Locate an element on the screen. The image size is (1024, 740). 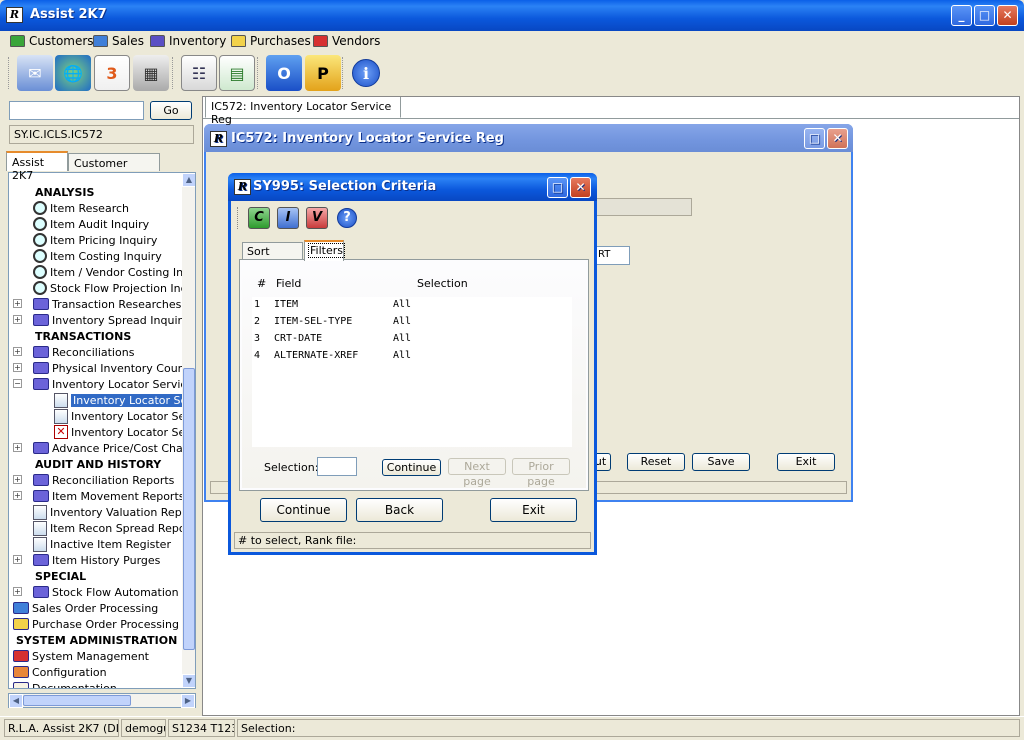
tree-item: Sales Order Processing is located at coordinates (85, 608).